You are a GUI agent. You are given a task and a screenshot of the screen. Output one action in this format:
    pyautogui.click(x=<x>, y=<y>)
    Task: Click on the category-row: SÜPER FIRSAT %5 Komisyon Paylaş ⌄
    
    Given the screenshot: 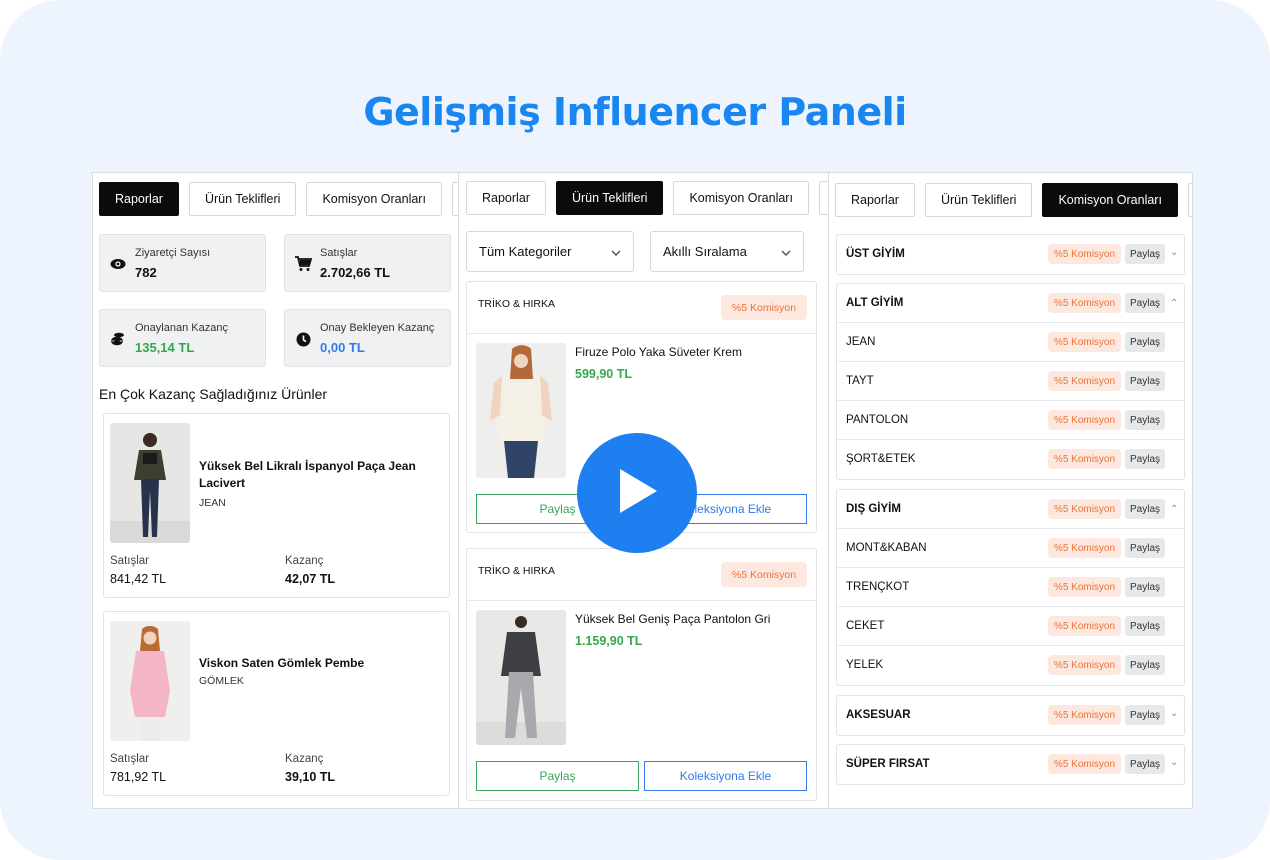 What is the action you would take?
    pyautogui.click(x=1010, y=764)
    